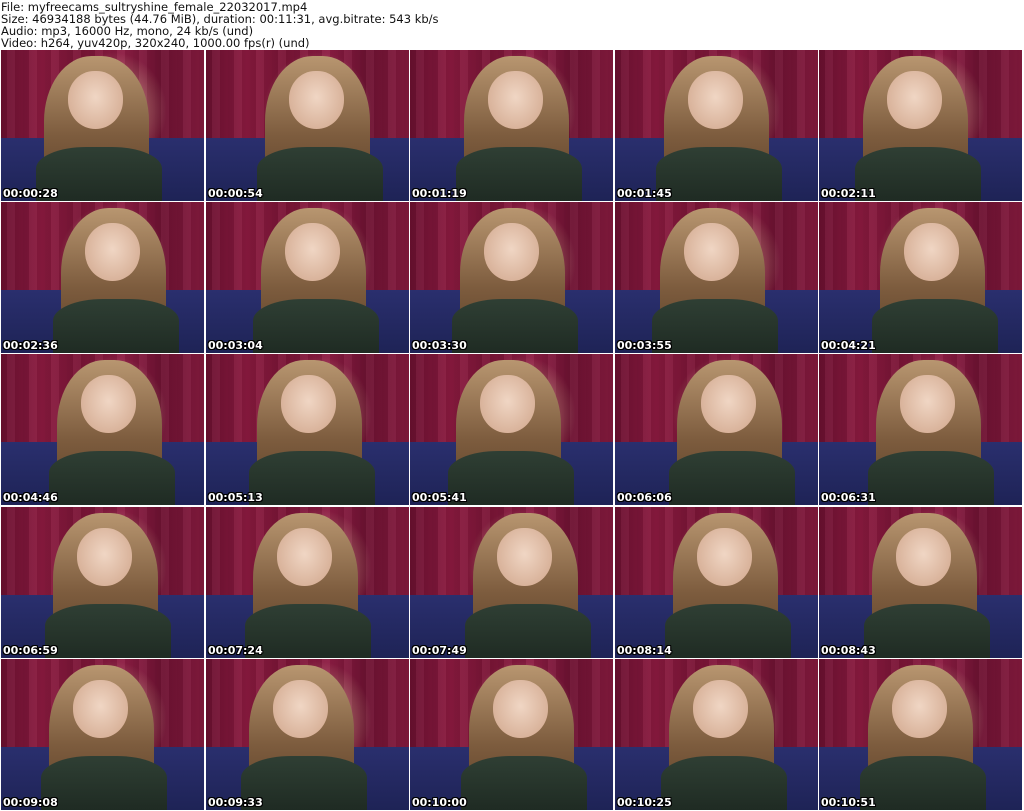  Describe the element at coordinates (848, 650) in the screenshot. I see `thumbnail-timestamp: 00:08:43` at that location.